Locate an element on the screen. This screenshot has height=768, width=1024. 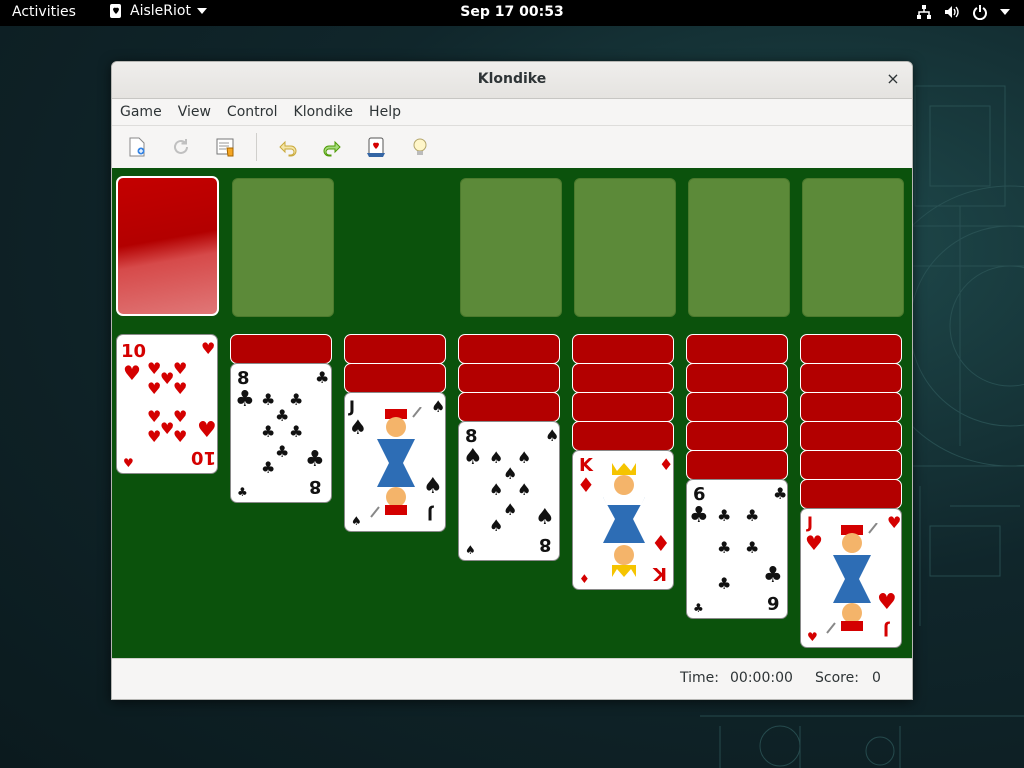
new-game-icon is located at coordinates (137, 147).